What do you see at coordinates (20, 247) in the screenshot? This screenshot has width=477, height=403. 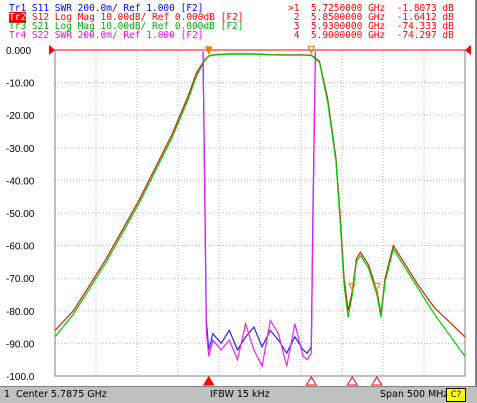 I see `y-tick-label: -60.00` at bounding box center [20, 247].